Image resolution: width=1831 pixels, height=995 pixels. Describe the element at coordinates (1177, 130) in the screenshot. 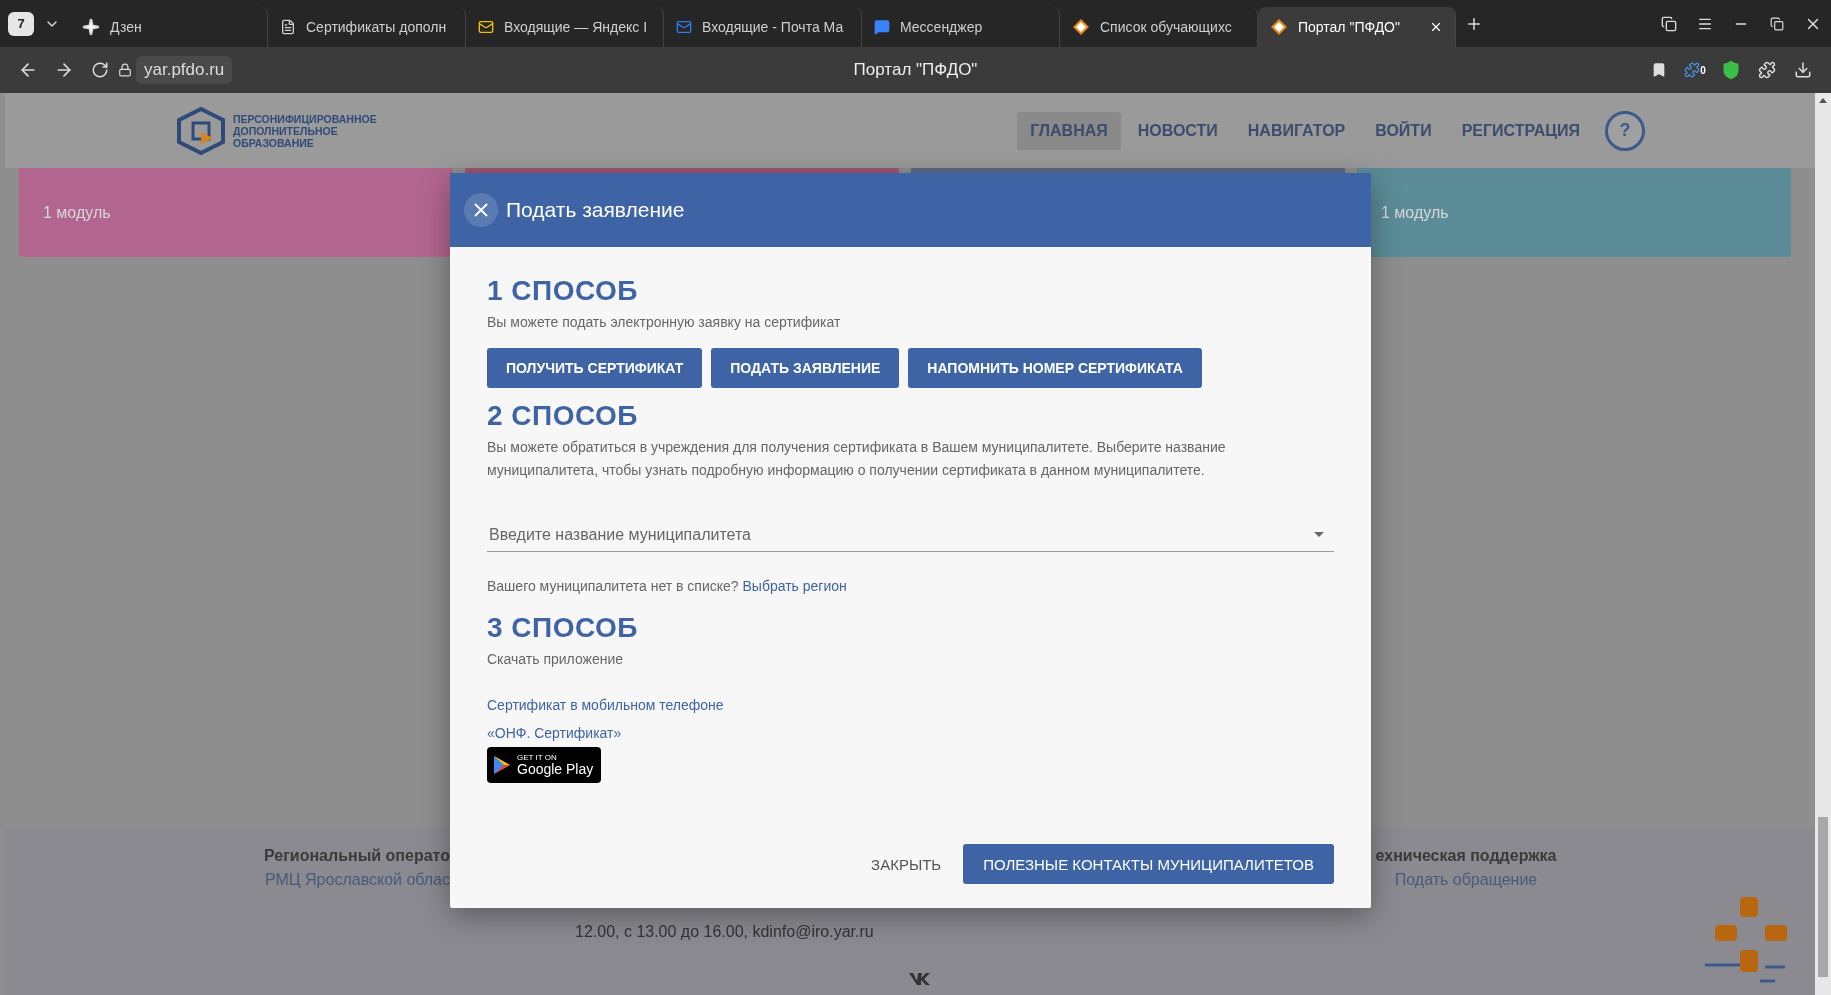

I see `nav-link: НОВОСТИ` at that location.